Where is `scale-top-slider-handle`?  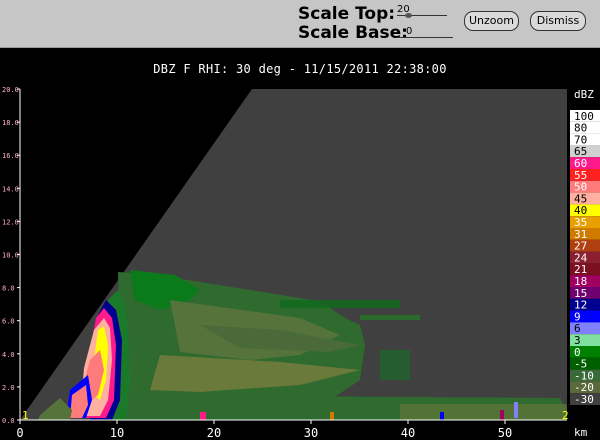
scale-top-slider-handle is located at coordinates (408, 15).